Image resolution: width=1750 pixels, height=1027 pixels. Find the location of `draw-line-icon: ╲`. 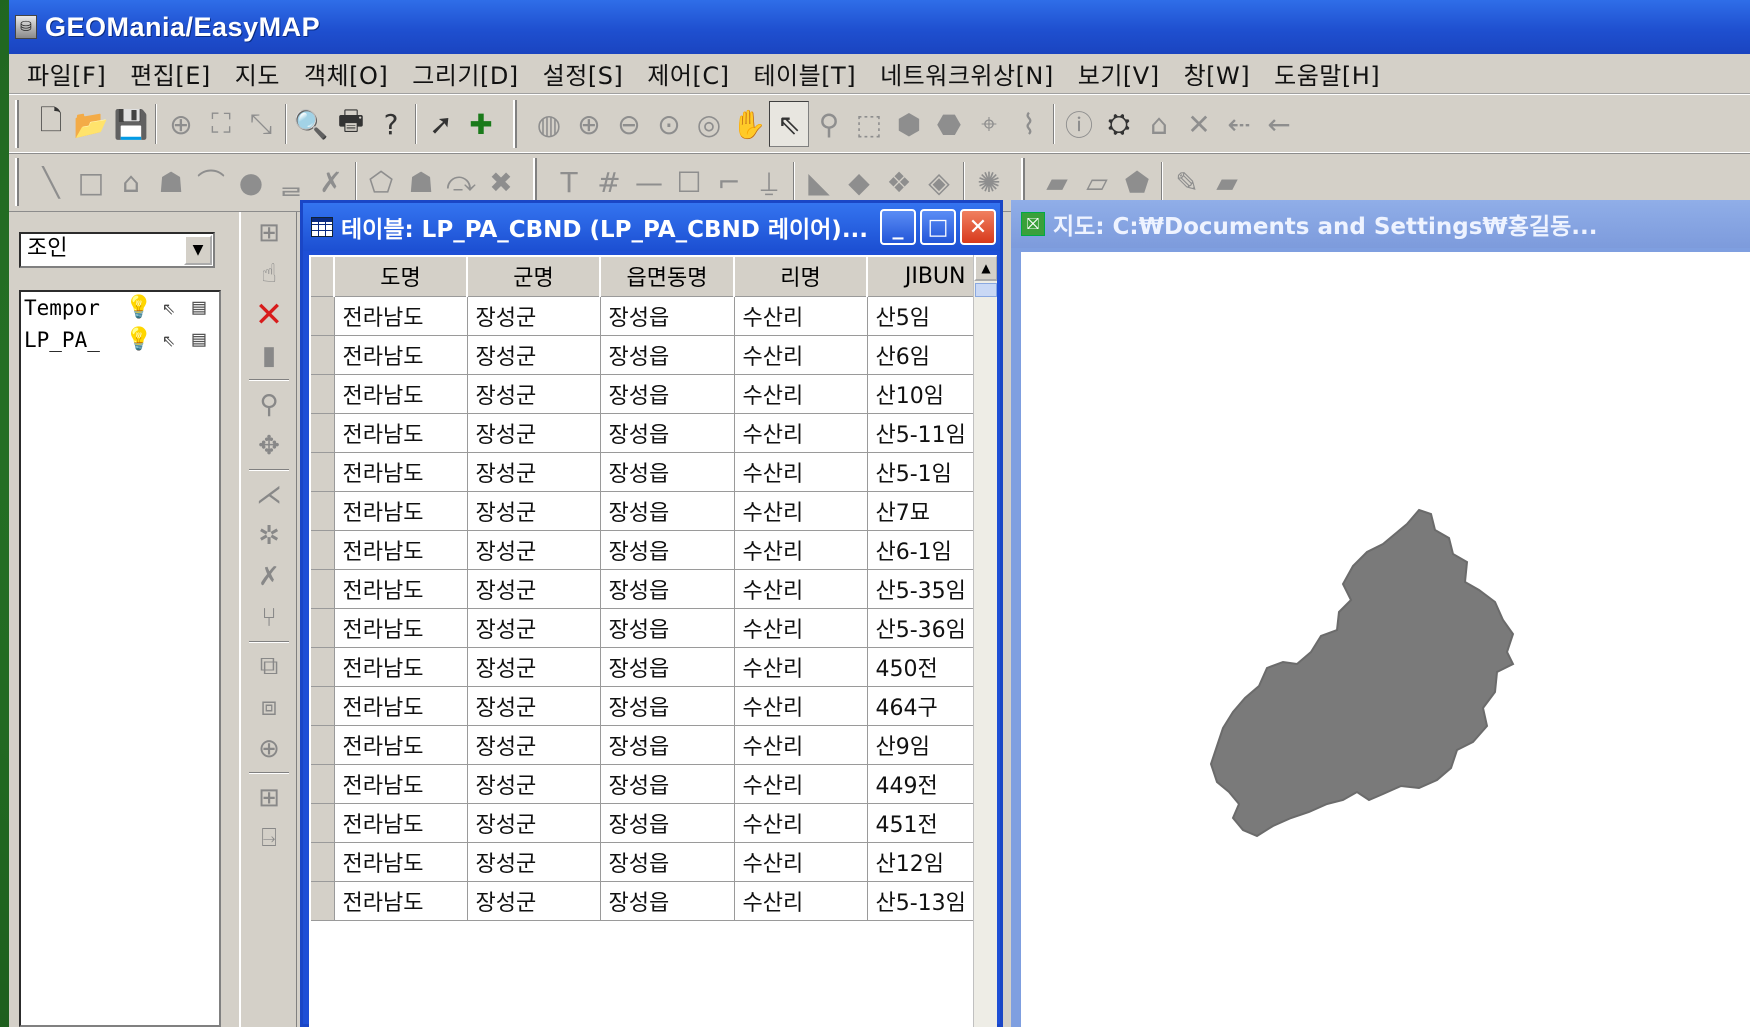

draw-line-icon: ╲ is located at coordinates (51, 182).